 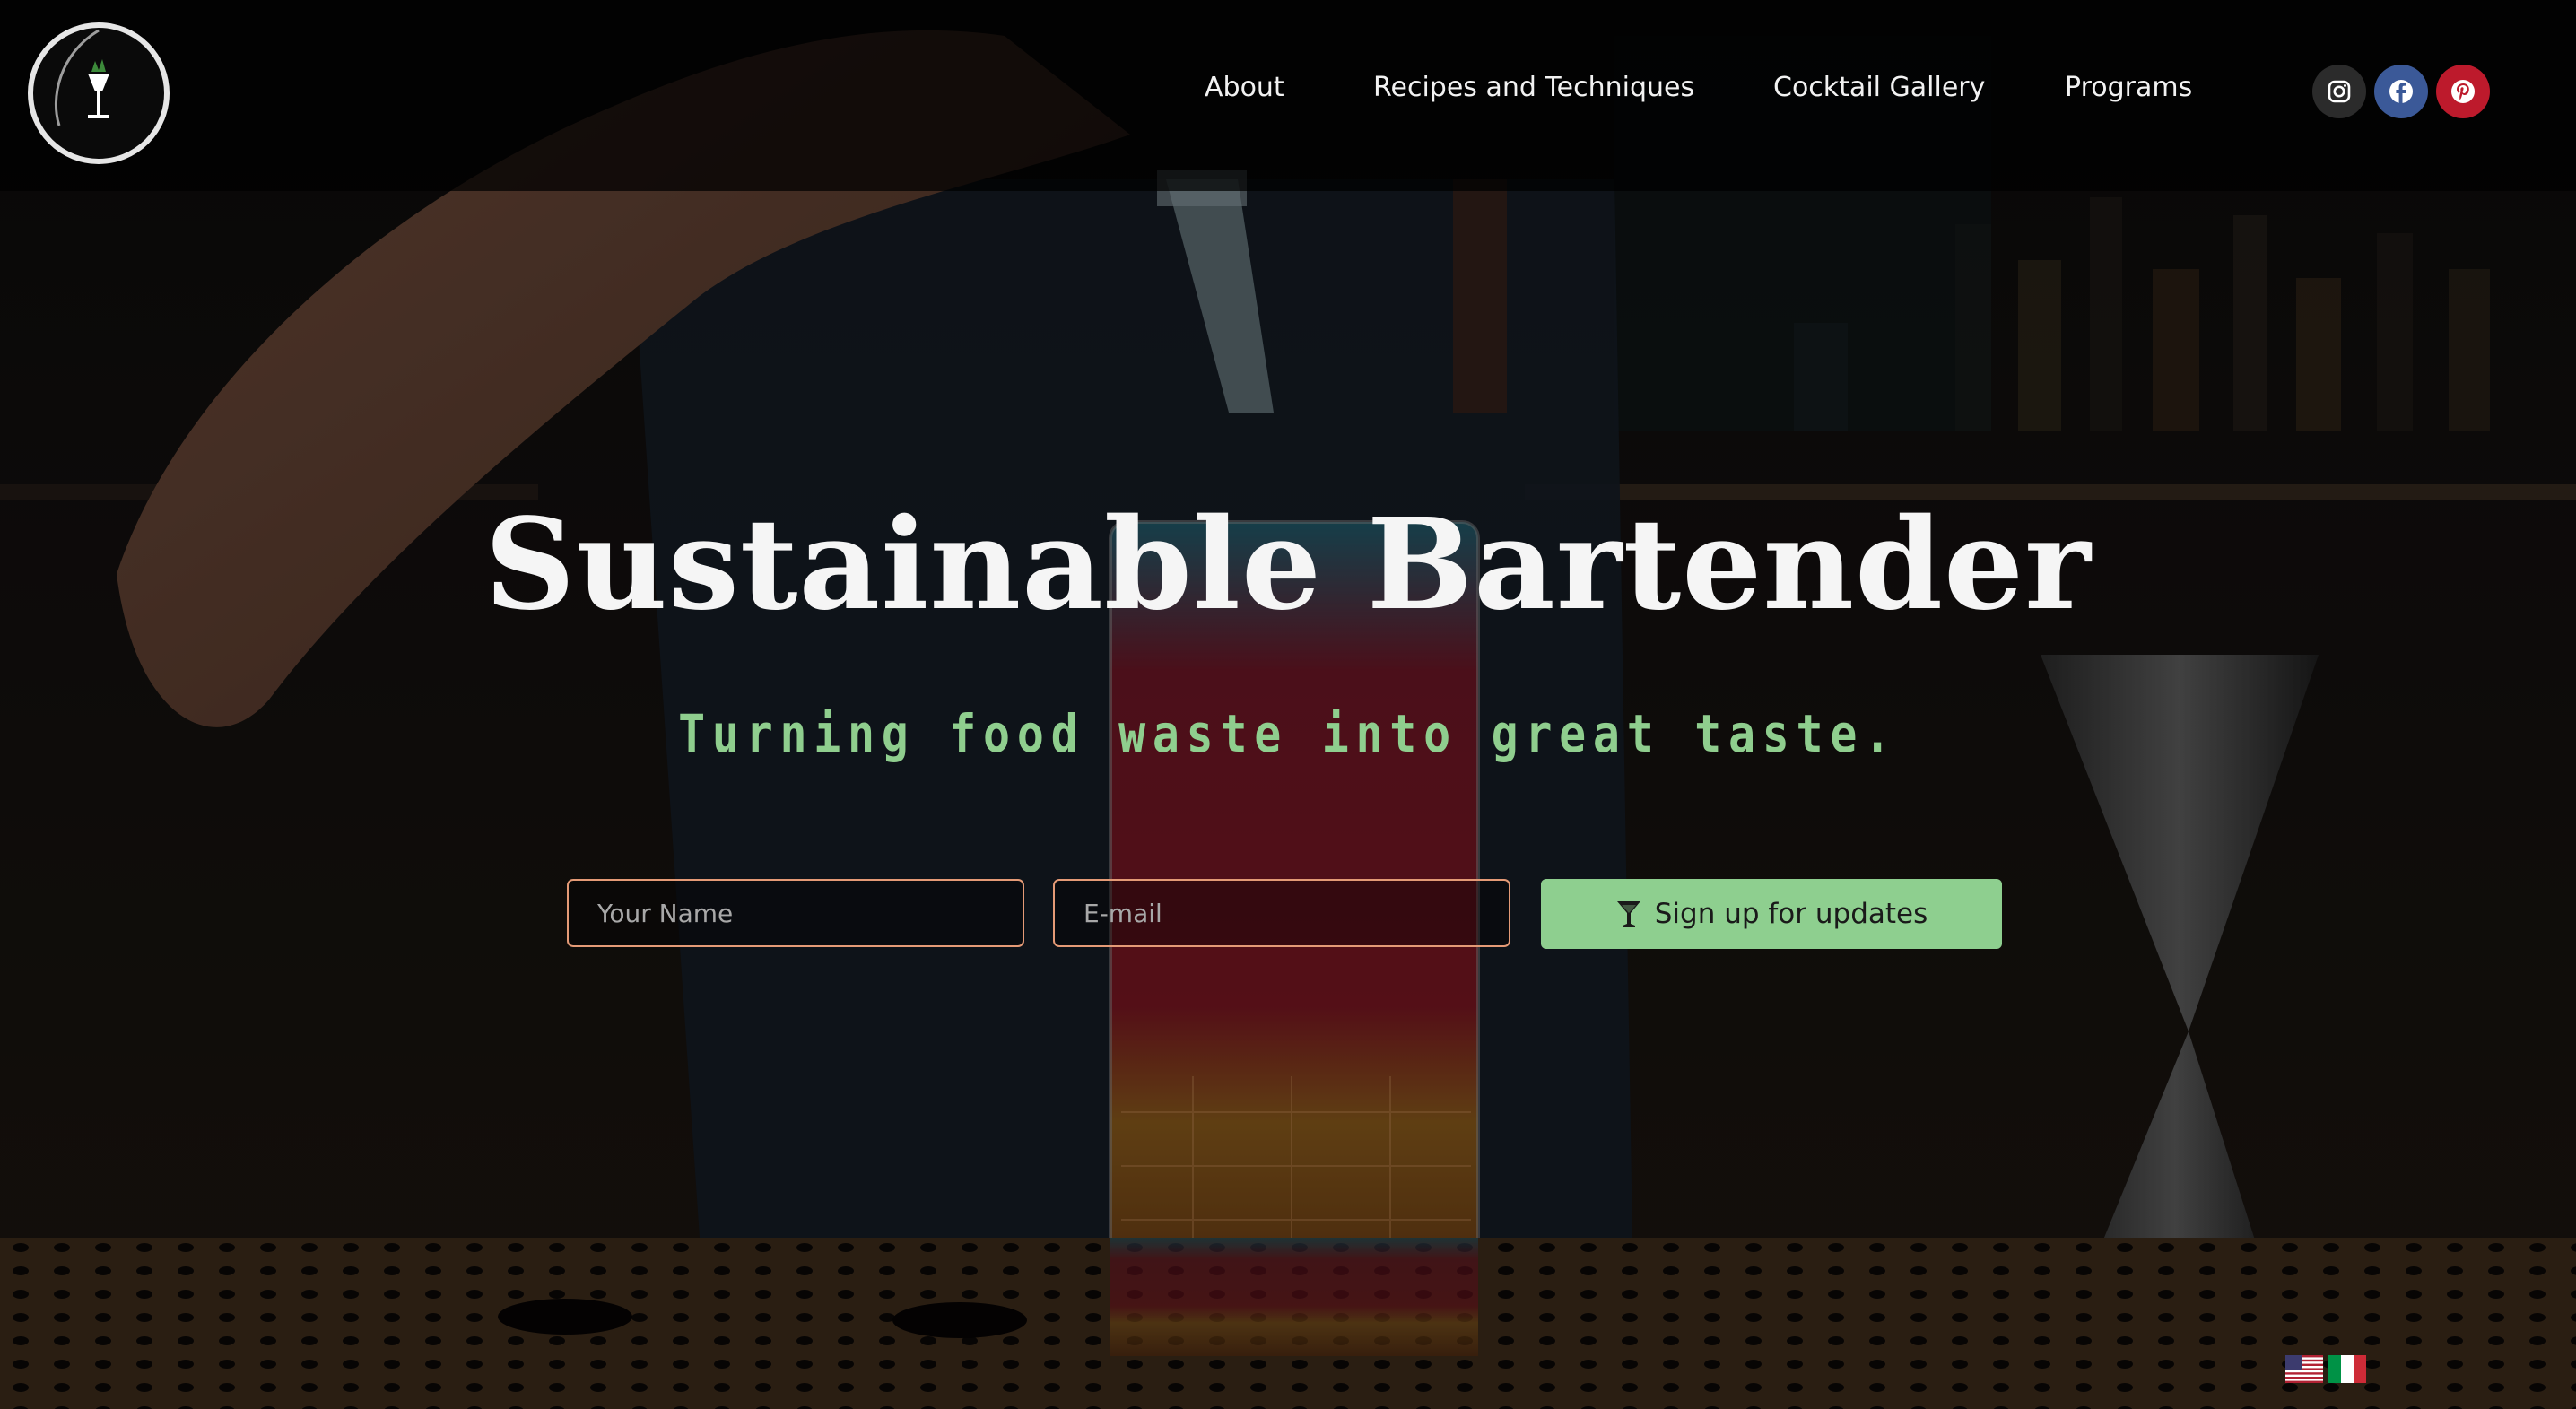 I want to click on facebook-button, so click(x=2401, y=91).